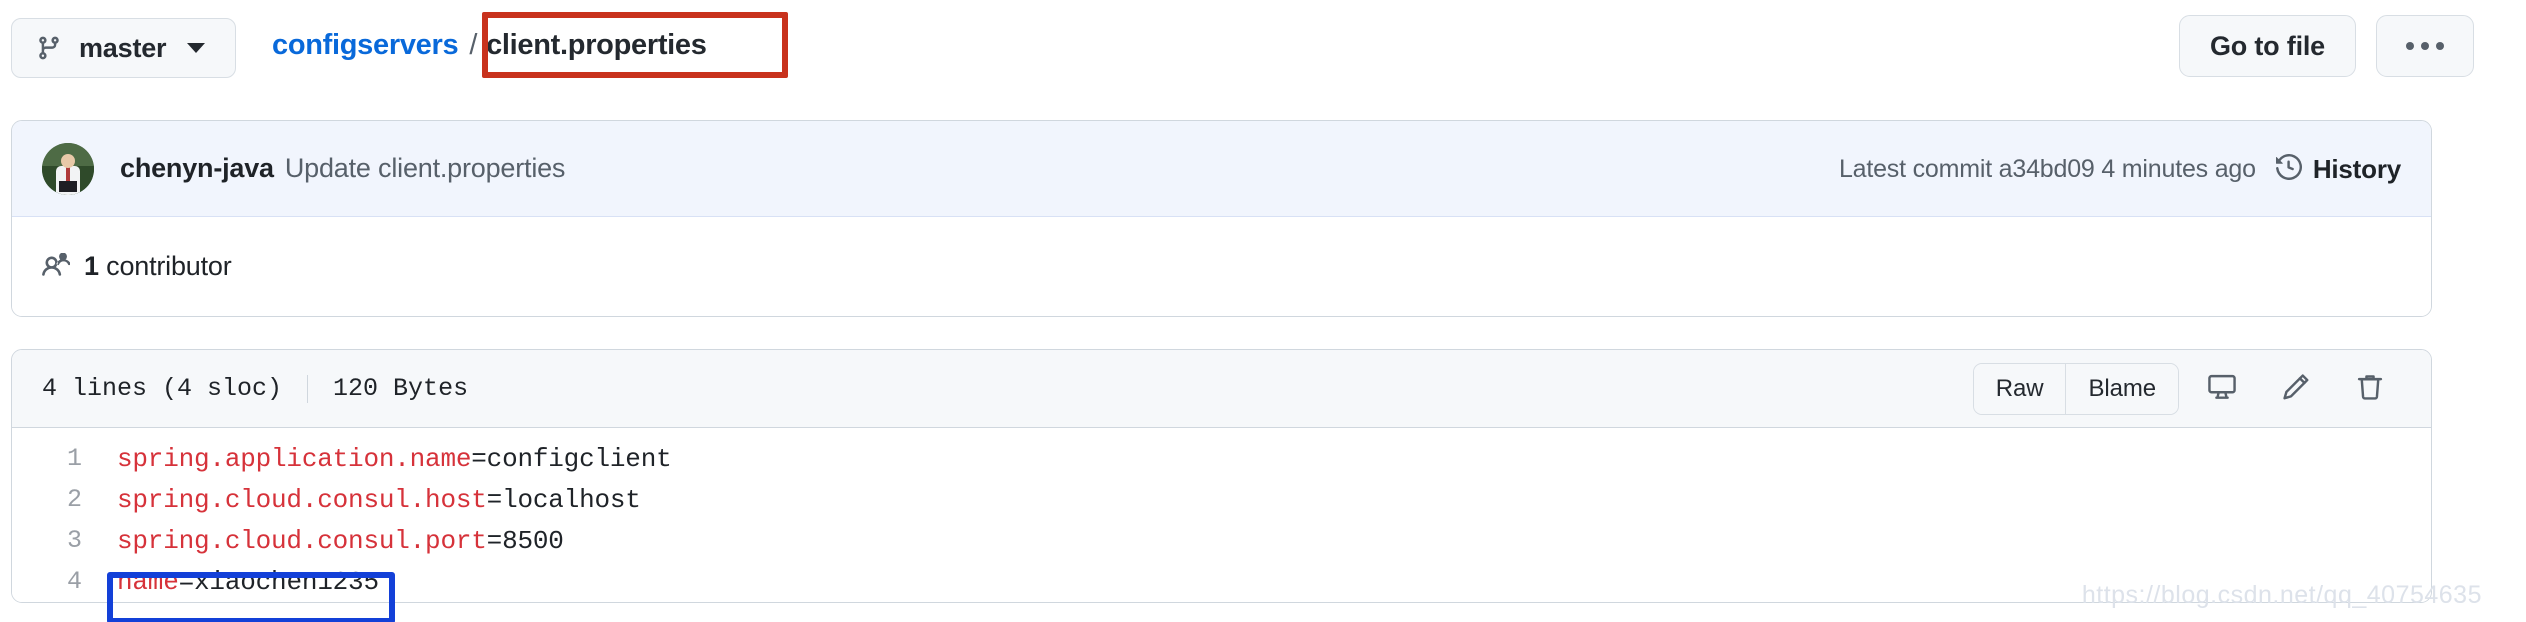 The image size is (2526, 622). Describe the element at coordinates (425, 168) in the screenshot. I see `commit-message: Update client.properties` at that location.